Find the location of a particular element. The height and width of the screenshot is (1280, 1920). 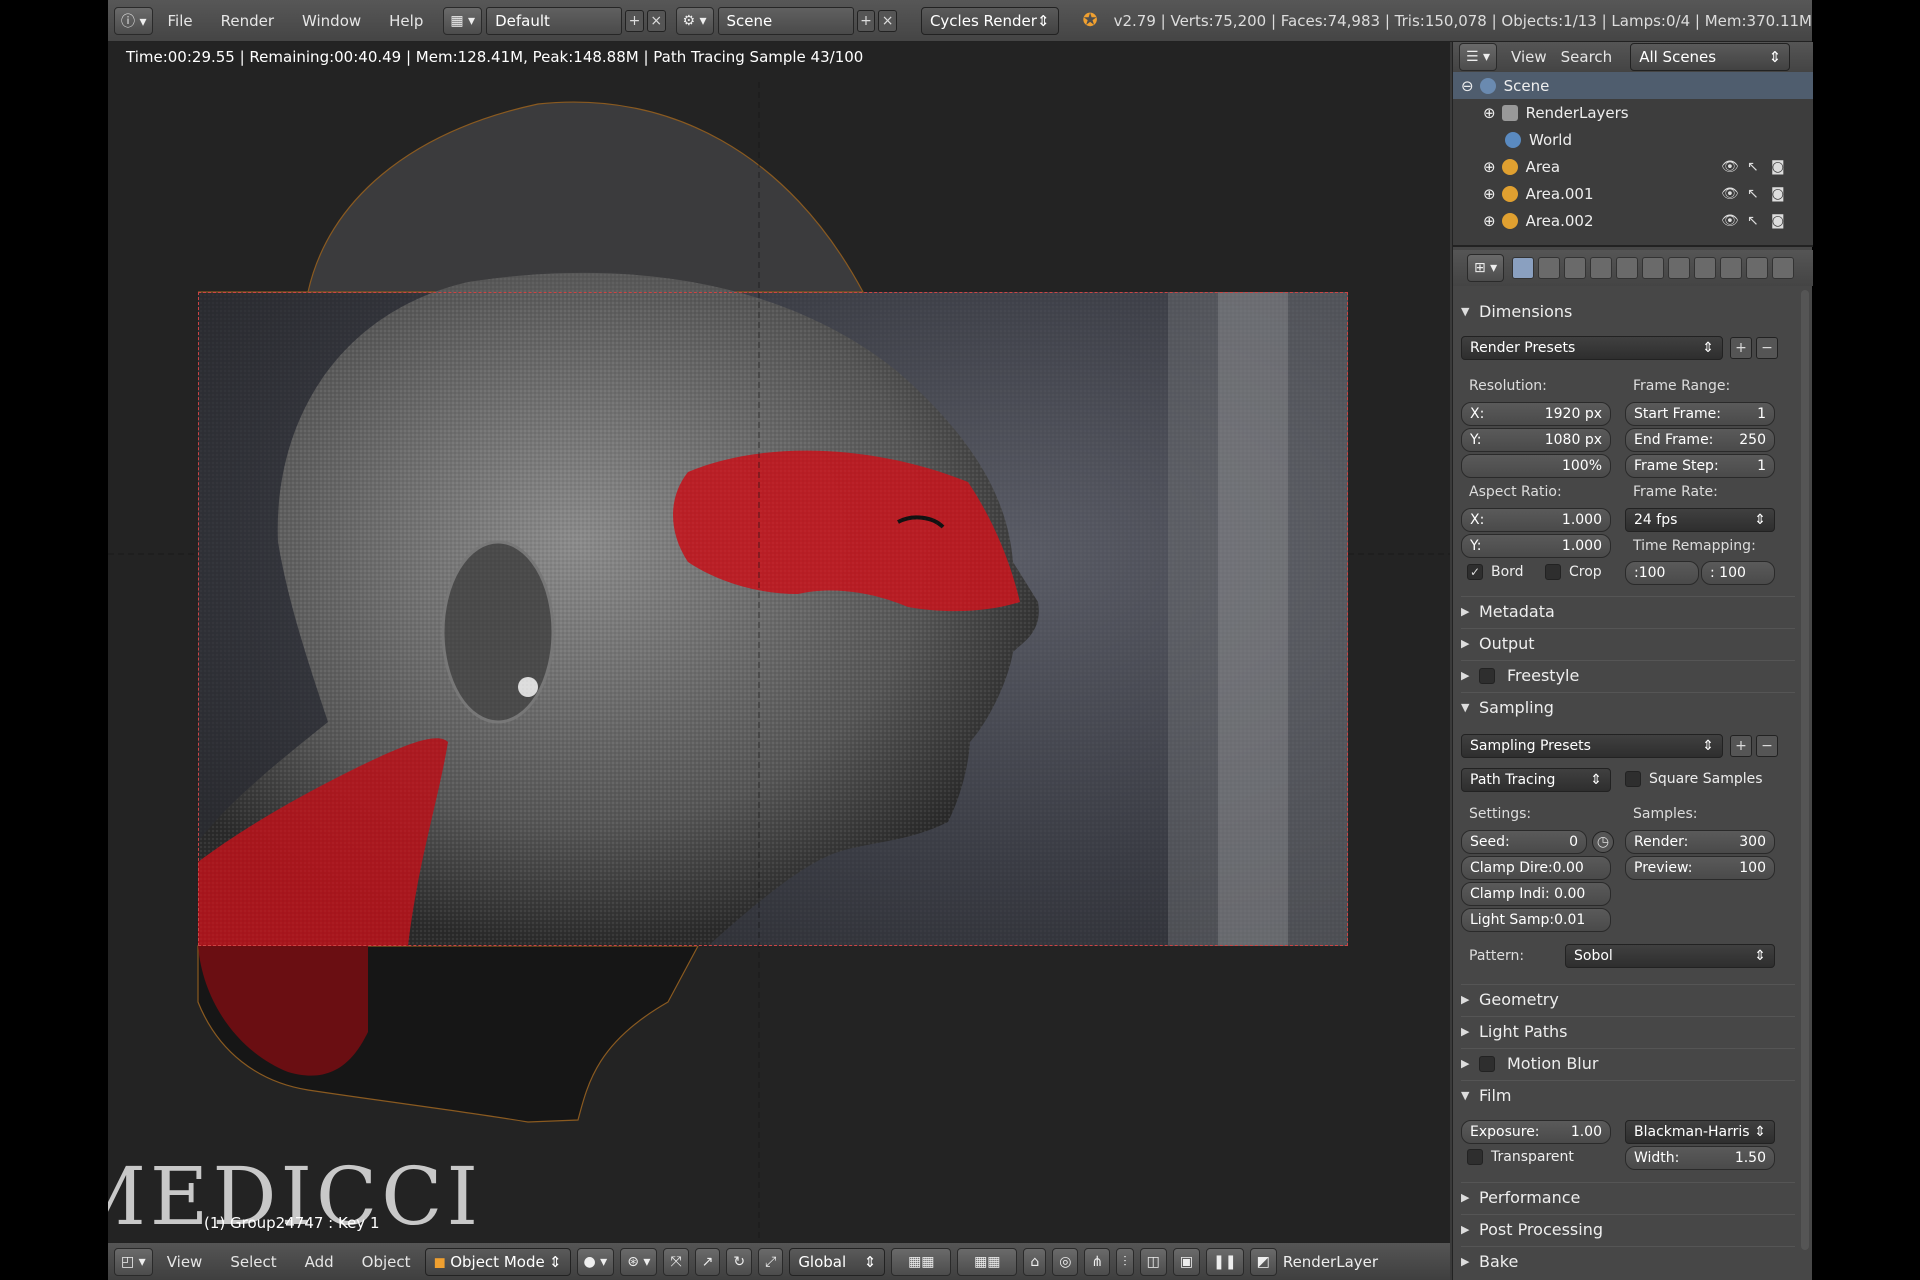

start-frame-field: Start Frame: 1 is located at coordinates (1700, 414).